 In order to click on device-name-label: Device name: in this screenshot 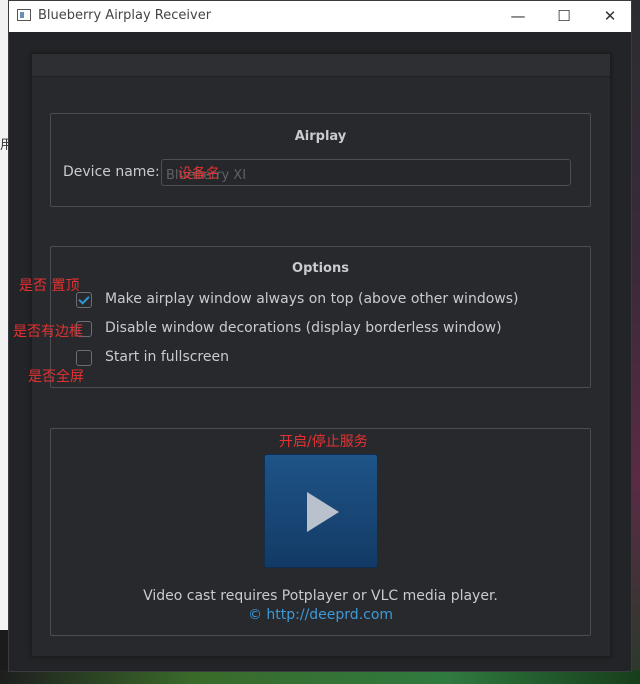, I will do `click(111, 172)`.